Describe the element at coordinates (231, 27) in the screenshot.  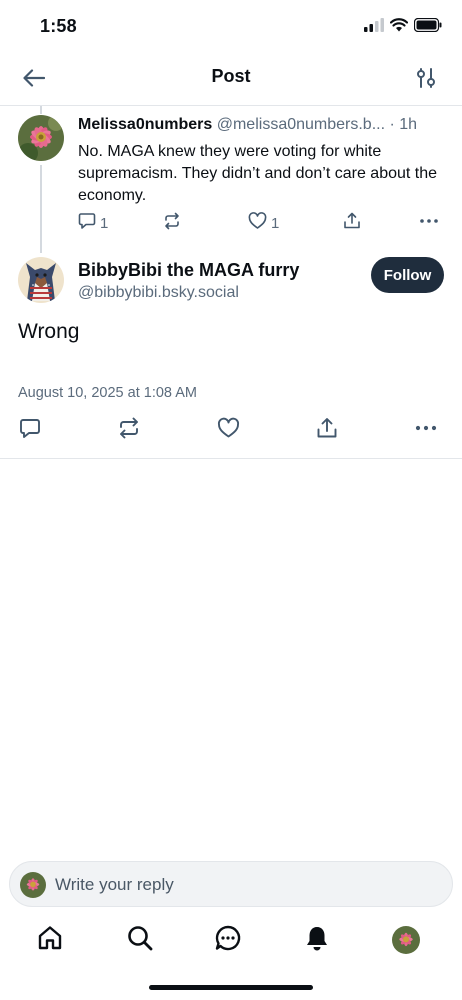
I see `status-bar: 1:58` at that location.